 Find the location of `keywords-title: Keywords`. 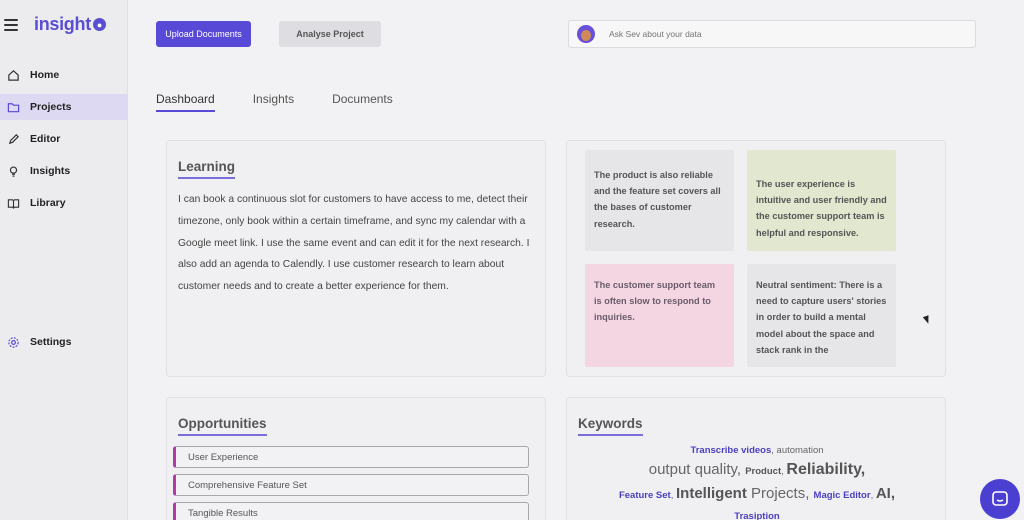

keywords-title: Keywords is located at coordinates (610, 426).